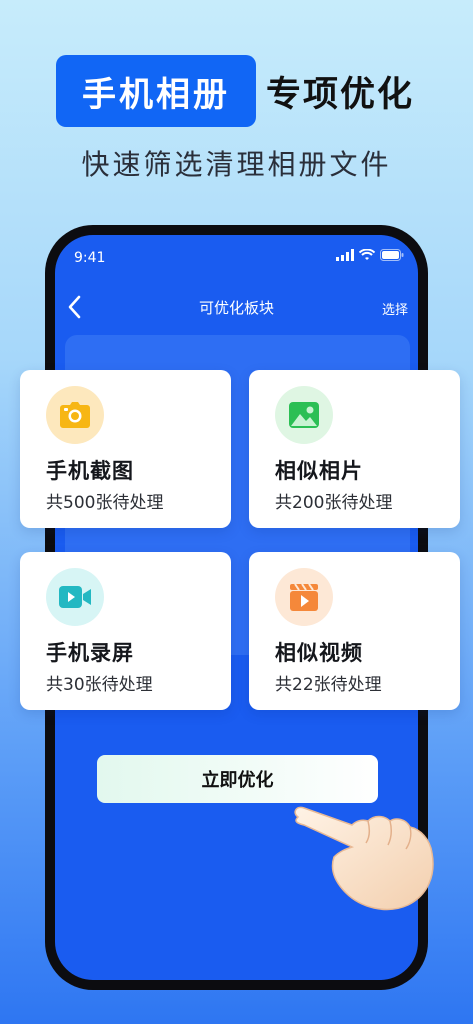 Image resolution: width=473 pixels, height=1024 pixels. I want to click on card-screenshots: 手机截图 共500张待处理, so click(125, 449).